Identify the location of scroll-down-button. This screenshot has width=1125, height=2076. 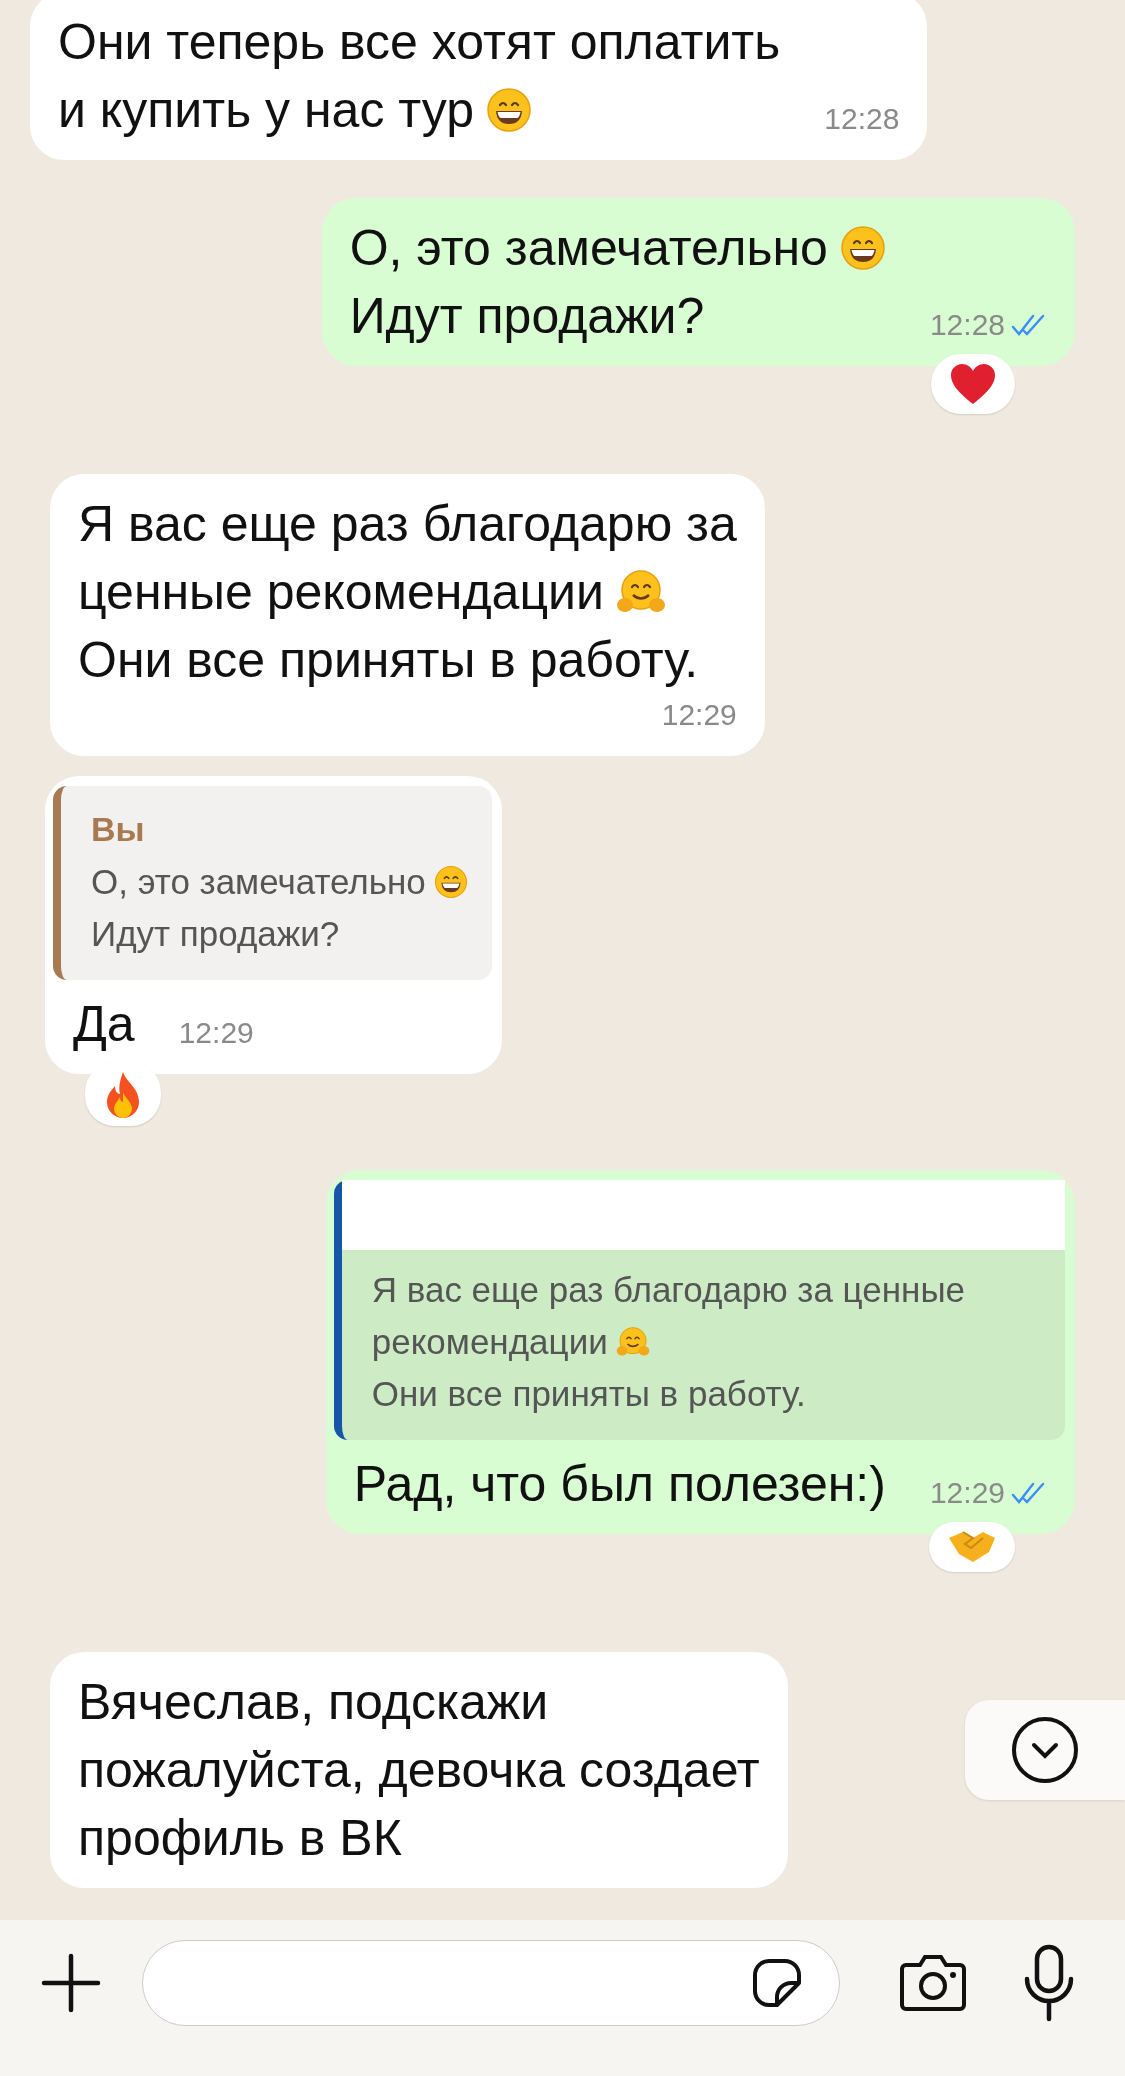
(1045, 1750).